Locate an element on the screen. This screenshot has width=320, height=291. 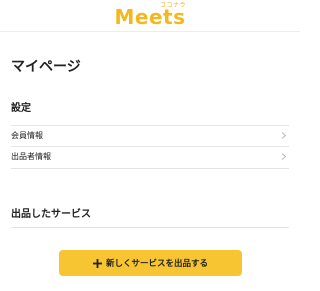
settings-item-seller-info: 出品者情報 is located at coordinates (150, 158).